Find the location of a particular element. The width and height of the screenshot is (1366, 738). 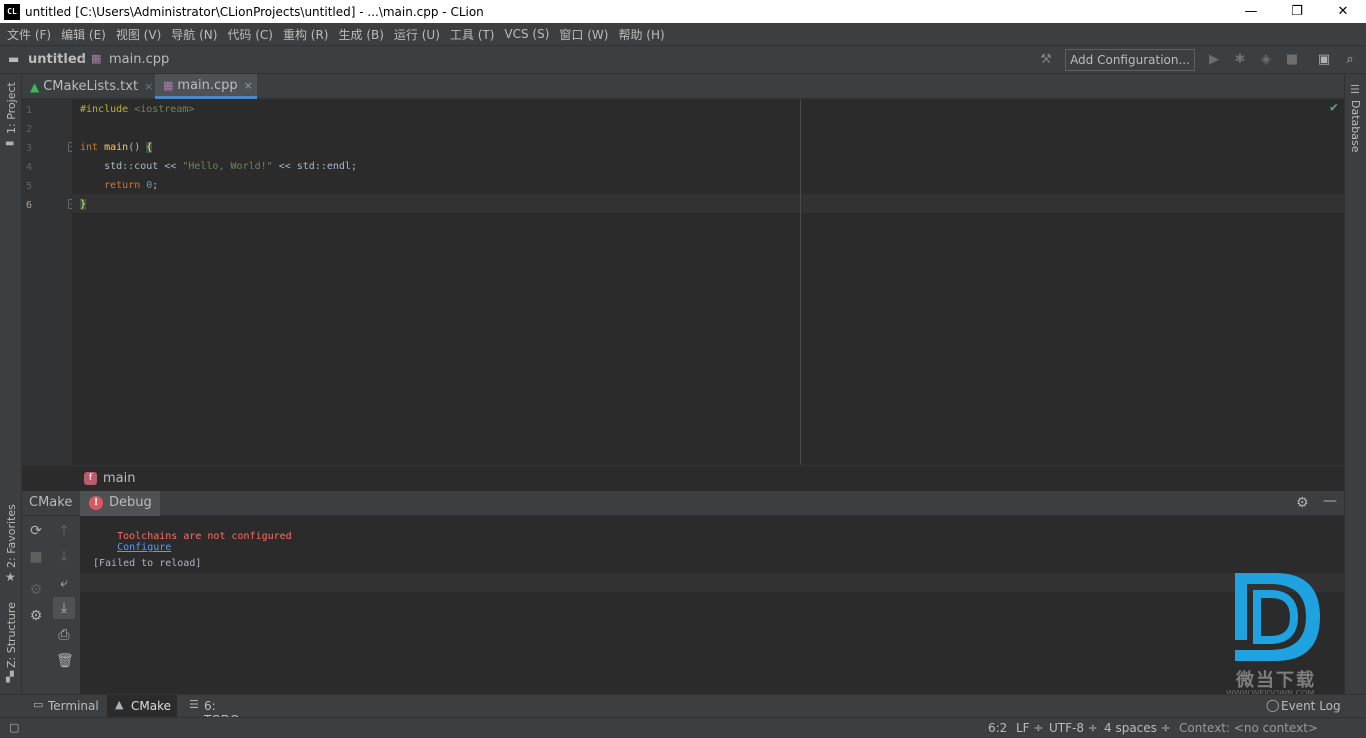

project-structure-icon: ▣ is located at coordinates (1324, 60).